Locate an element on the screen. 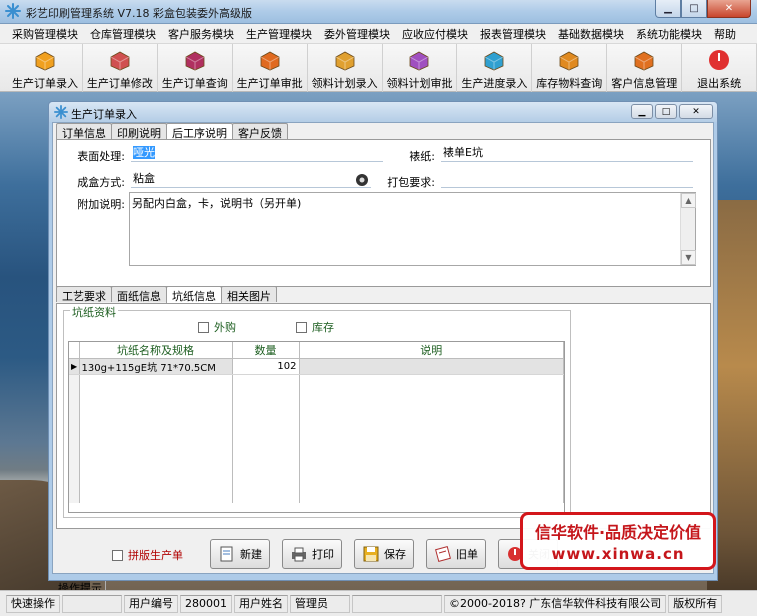  save-button: 保存 is located at coordinates (384, 554).